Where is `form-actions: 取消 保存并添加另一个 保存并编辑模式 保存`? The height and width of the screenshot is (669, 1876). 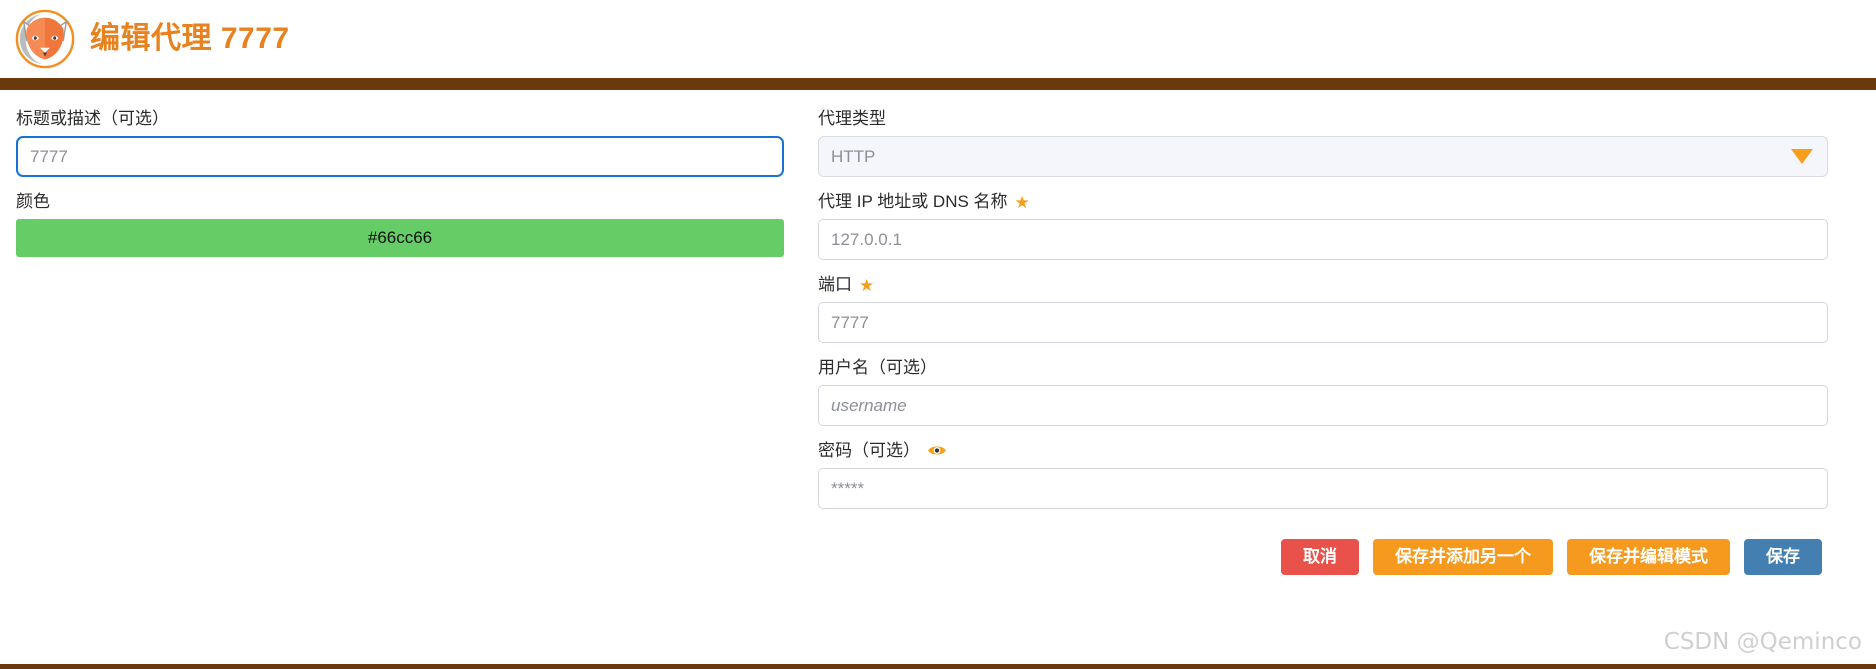
form-actions: 取消 保存并添加另一个 保存并编辑模式 保存 is located at coordinates (1323, 557).